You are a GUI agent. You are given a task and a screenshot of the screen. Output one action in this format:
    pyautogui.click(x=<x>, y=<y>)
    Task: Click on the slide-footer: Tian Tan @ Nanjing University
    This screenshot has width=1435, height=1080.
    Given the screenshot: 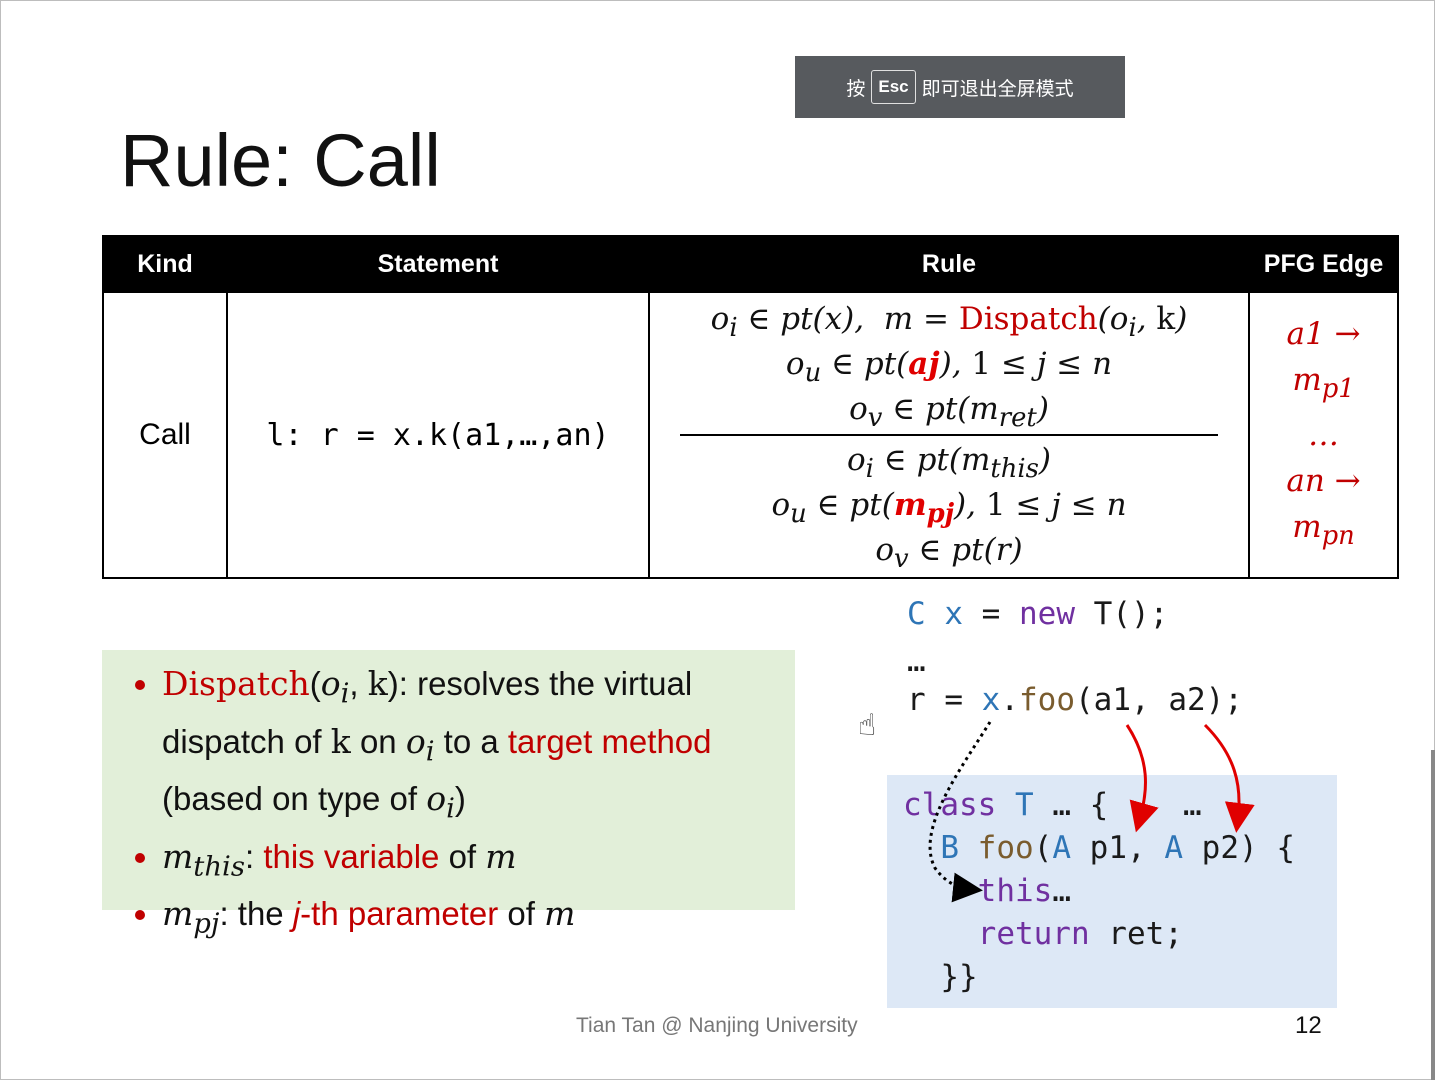 What is the action you would take?
    pyautogui.click(x=717, y=1025)
    